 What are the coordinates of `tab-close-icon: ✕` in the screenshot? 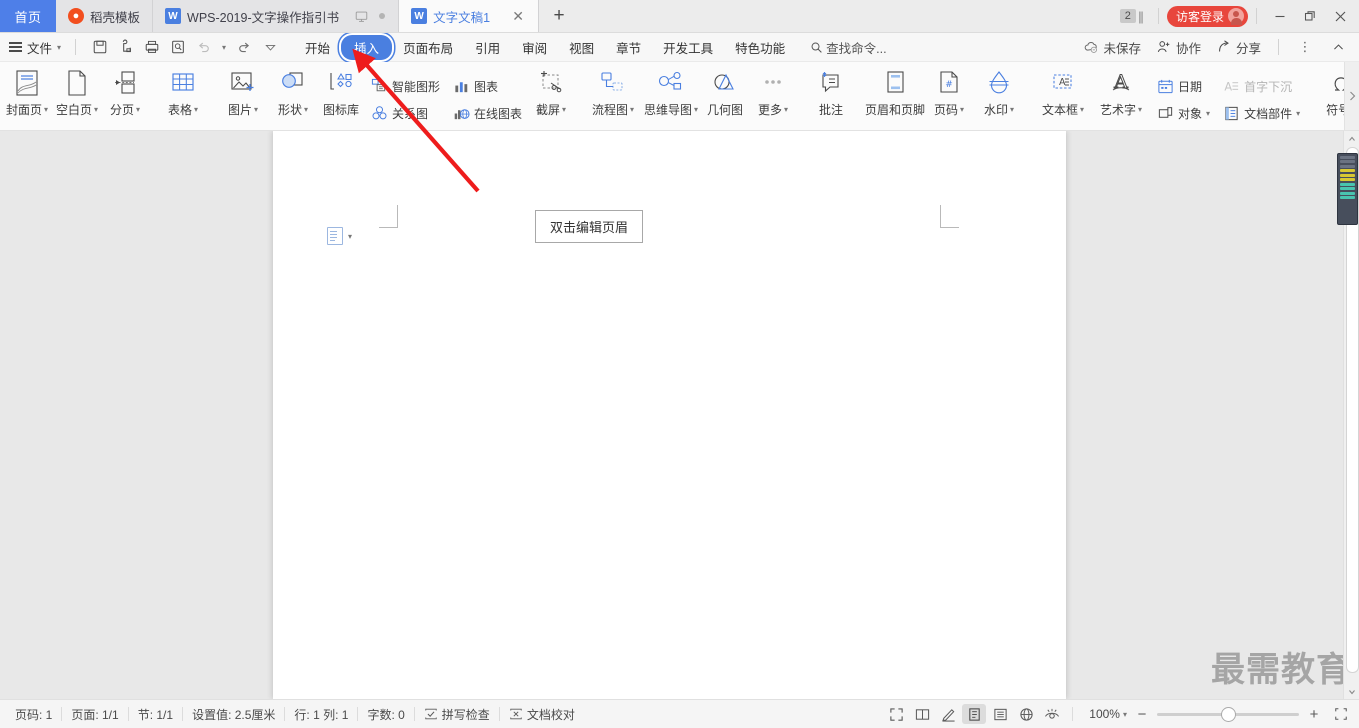 It's located at (518, 16).